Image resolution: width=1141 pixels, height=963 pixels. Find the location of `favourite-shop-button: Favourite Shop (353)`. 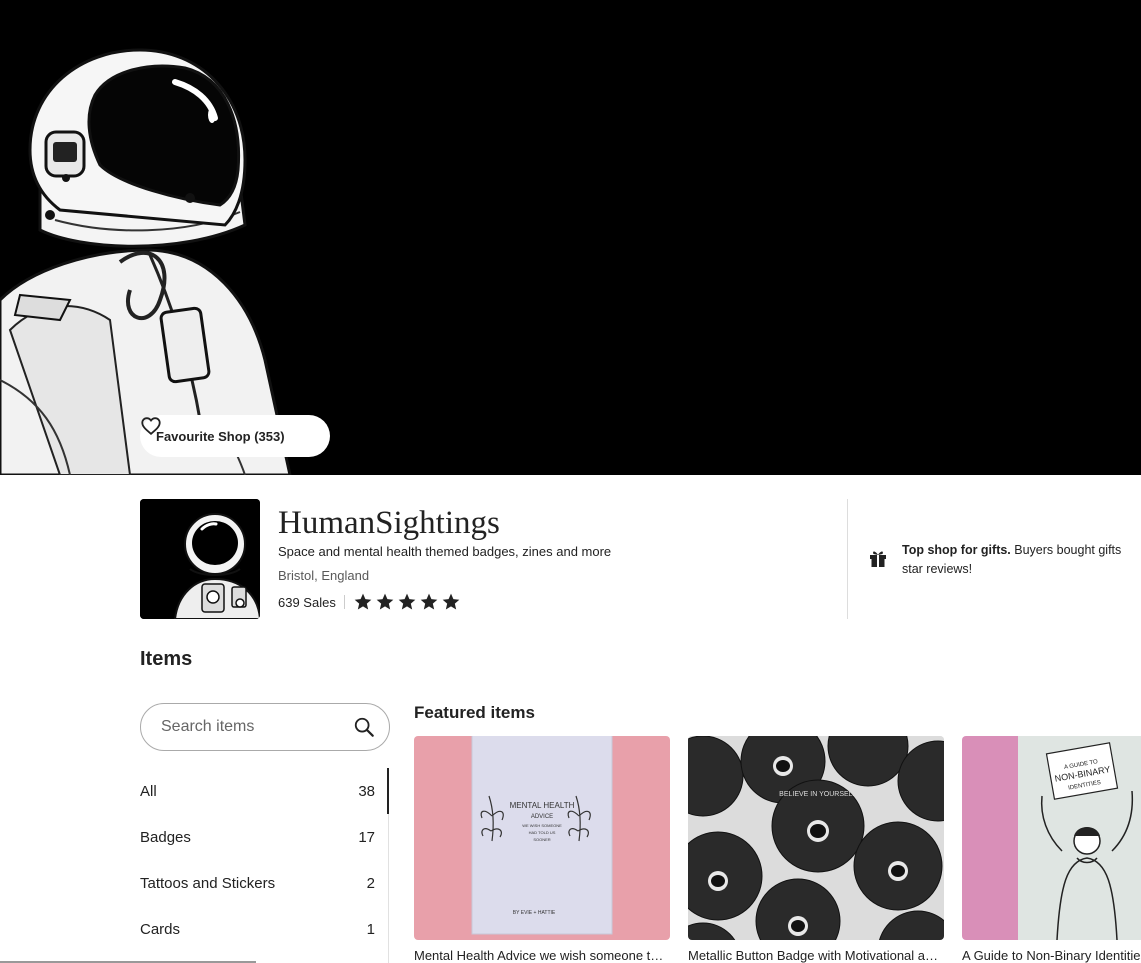

favourite-shop-button: Favourite Shop (353) is located at coordinates (235, 436).